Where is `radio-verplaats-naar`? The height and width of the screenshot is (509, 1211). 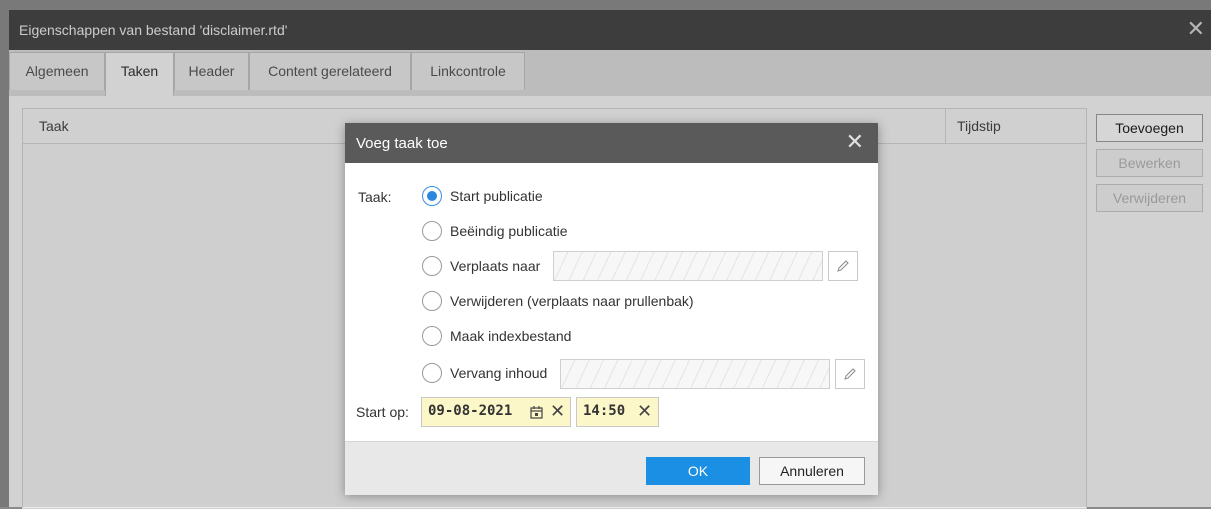 radio-verplaats-naar is located at coordinates (432, 266).